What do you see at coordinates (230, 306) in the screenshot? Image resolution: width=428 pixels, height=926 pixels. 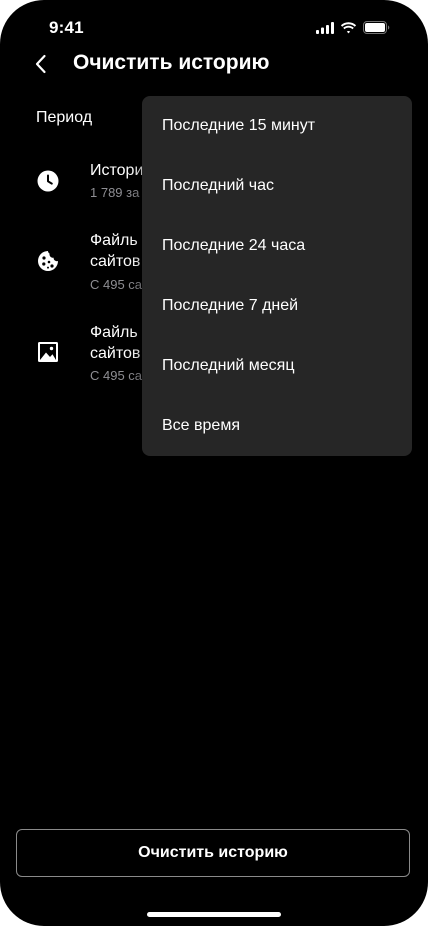 I see `period-option: Последние 7 дней` at bounding box center [230, 306].